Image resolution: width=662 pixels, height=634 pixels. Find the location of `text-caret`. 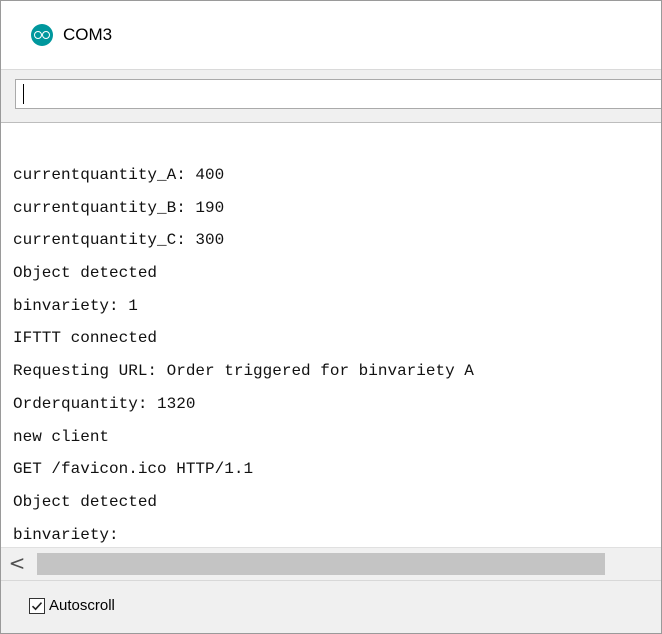

text-caret is located at coordinates (23, 94).